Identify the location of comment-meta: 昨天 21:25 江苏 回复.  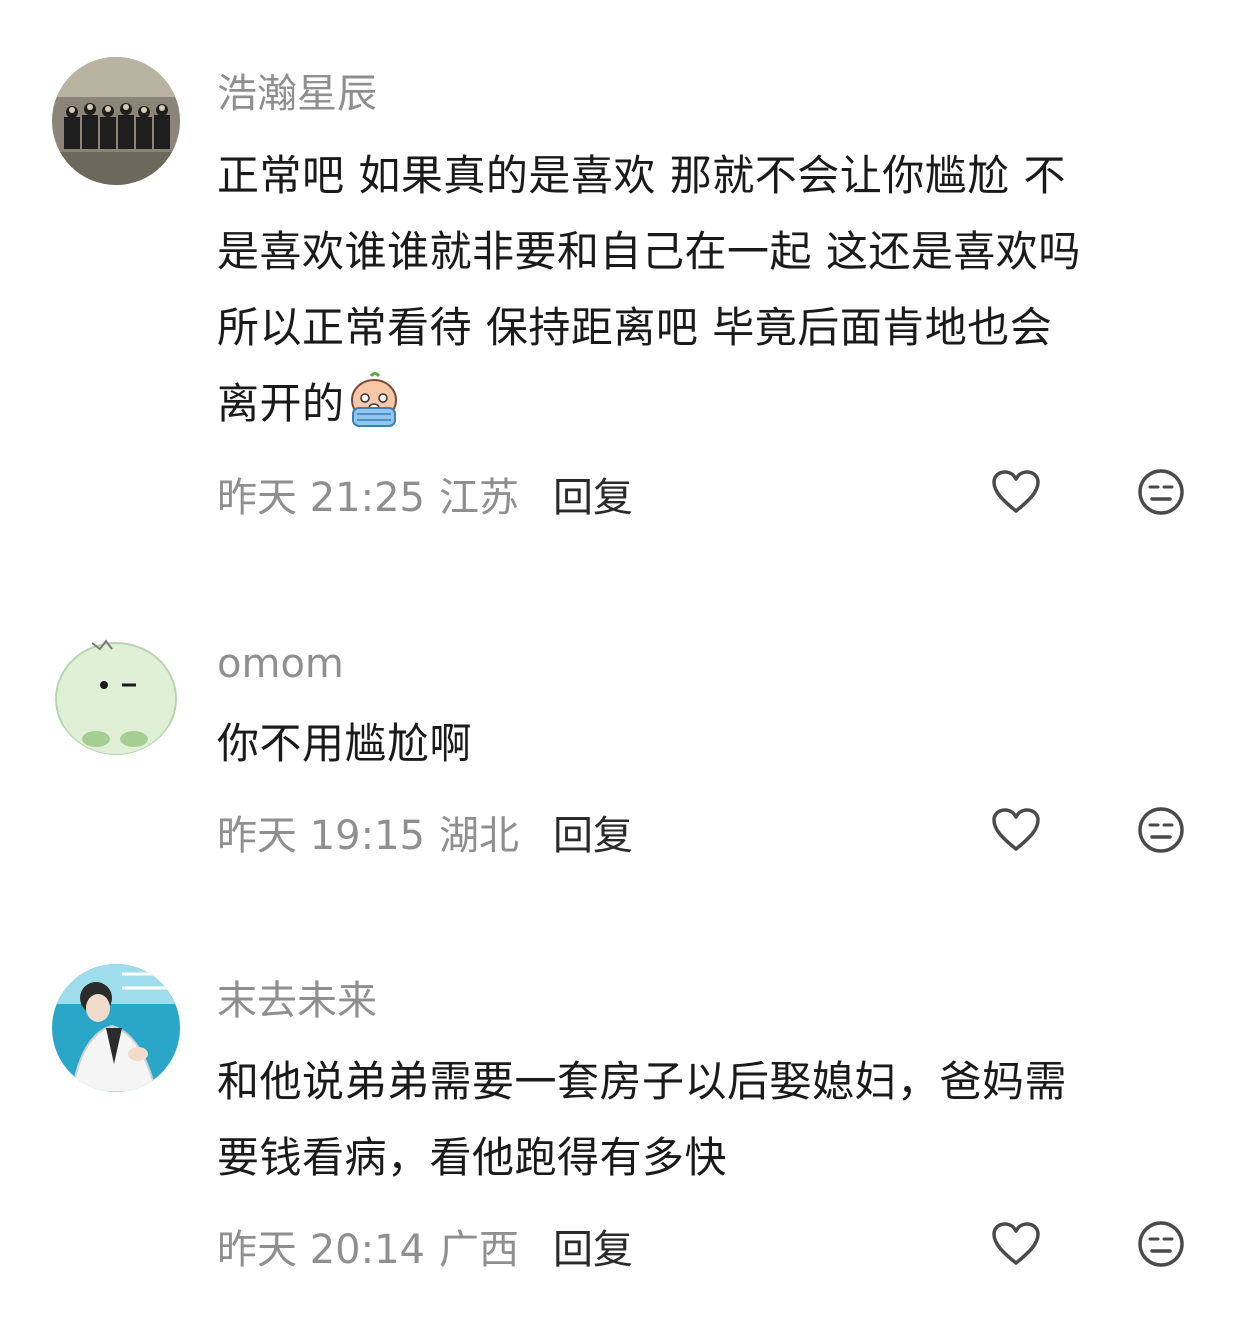
(425, 494).